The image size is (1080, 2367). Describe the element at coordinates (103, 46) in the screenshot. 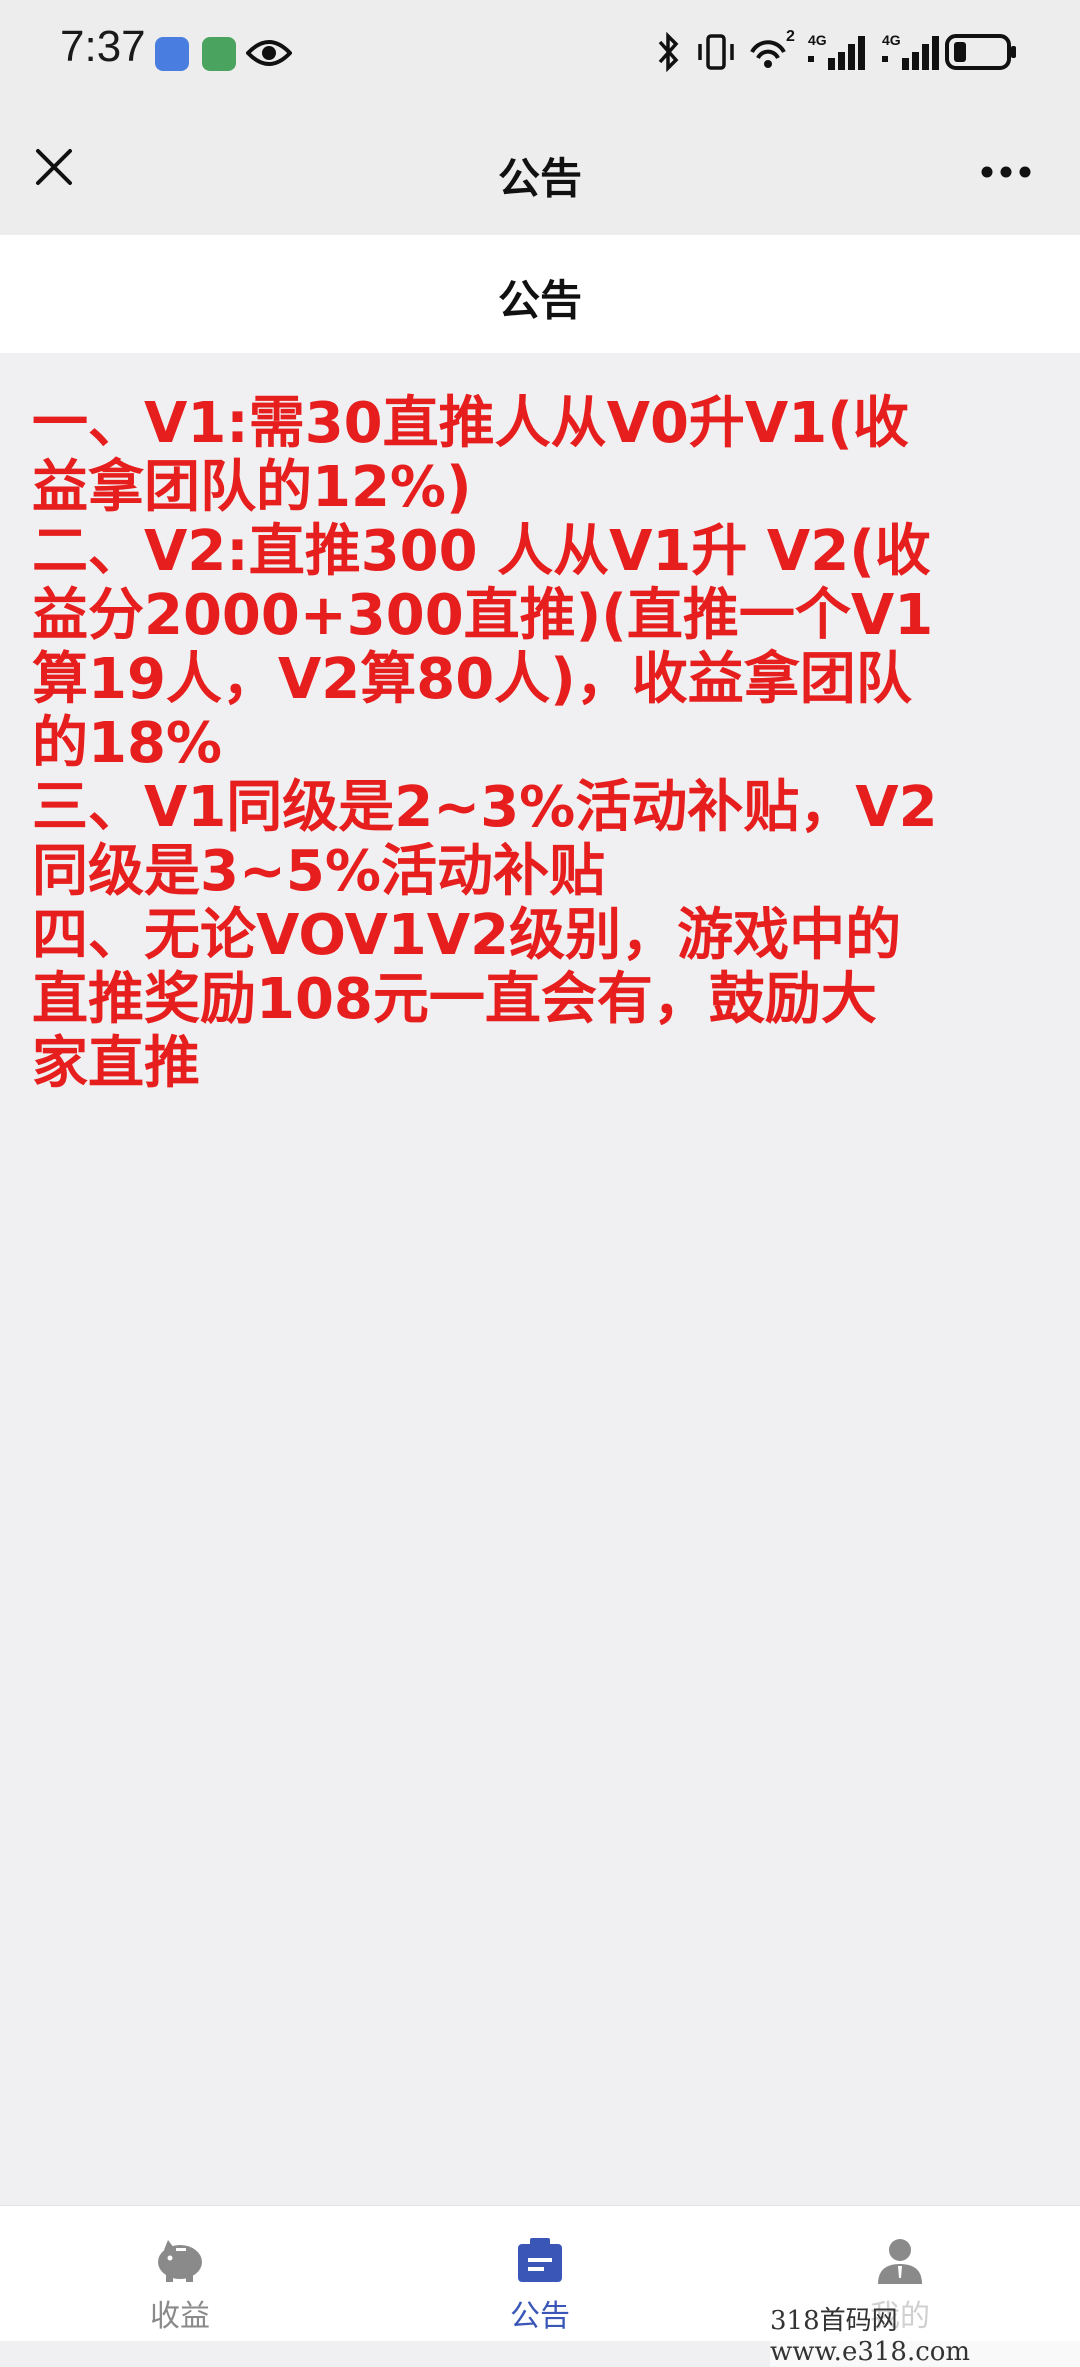

I see `status-time: 7:37` at that location.